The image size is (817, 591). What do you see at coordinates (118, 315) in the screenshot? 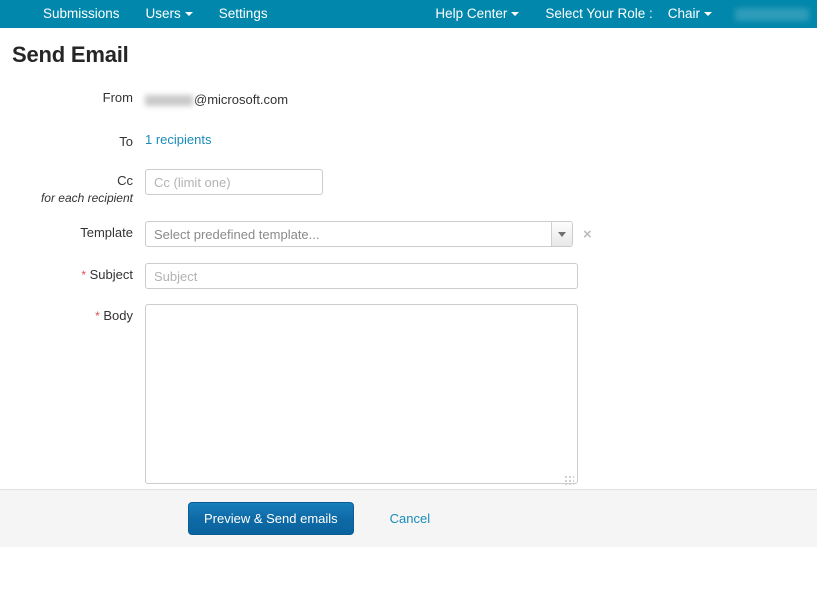
I see `body-label-text: Body` at bounding box center [118, 315].